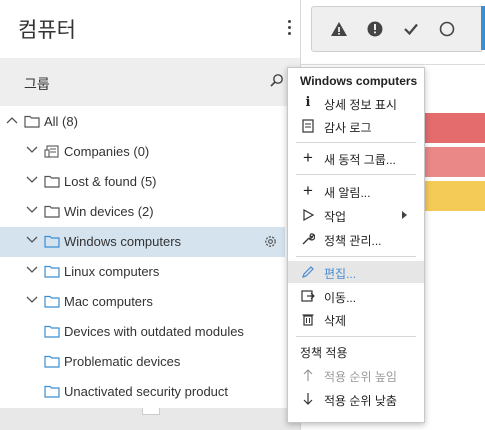 The height and width of the screenshot is (430, 485). Describe the element at coordinates (359, 81) in the screenshot. I see `context-menu-title: Windows computers` at that location.